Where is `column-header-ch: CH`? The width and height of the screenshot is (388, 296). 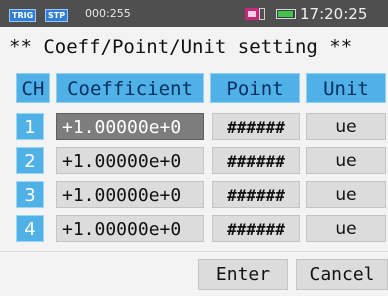 column-header-ch: CH is located at coordinates (33, 88).